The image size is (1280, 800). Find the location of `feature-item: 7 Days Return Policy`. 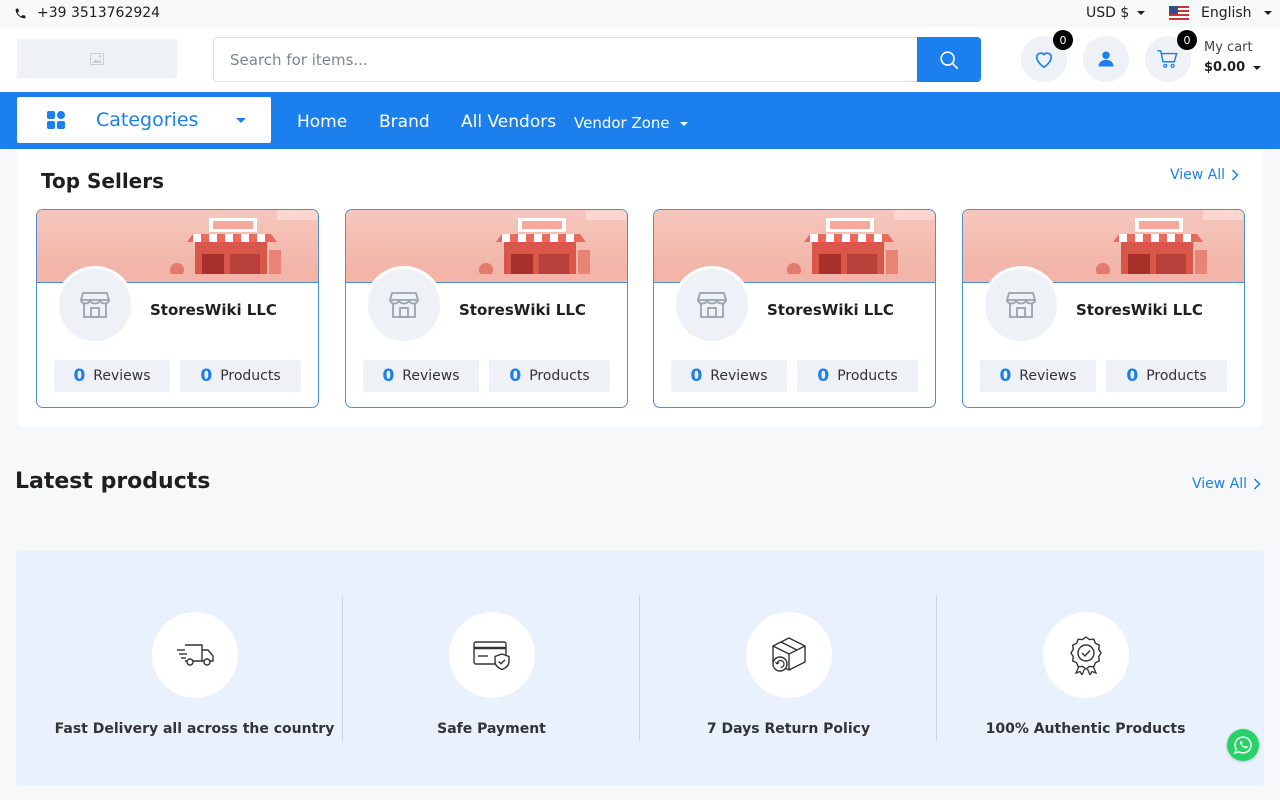

feature-item: 7 Days Return Policy is located at coordinates (788, 668).